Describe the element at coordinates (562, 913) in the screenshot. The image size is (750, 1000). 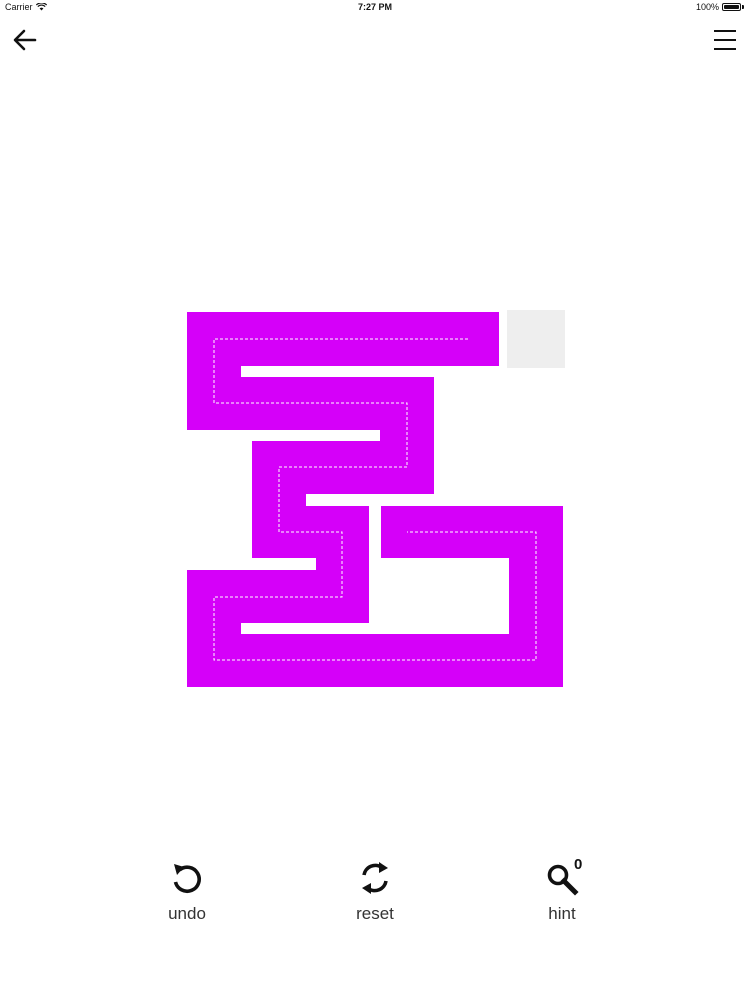
I see `hint-label: hint` at that location.